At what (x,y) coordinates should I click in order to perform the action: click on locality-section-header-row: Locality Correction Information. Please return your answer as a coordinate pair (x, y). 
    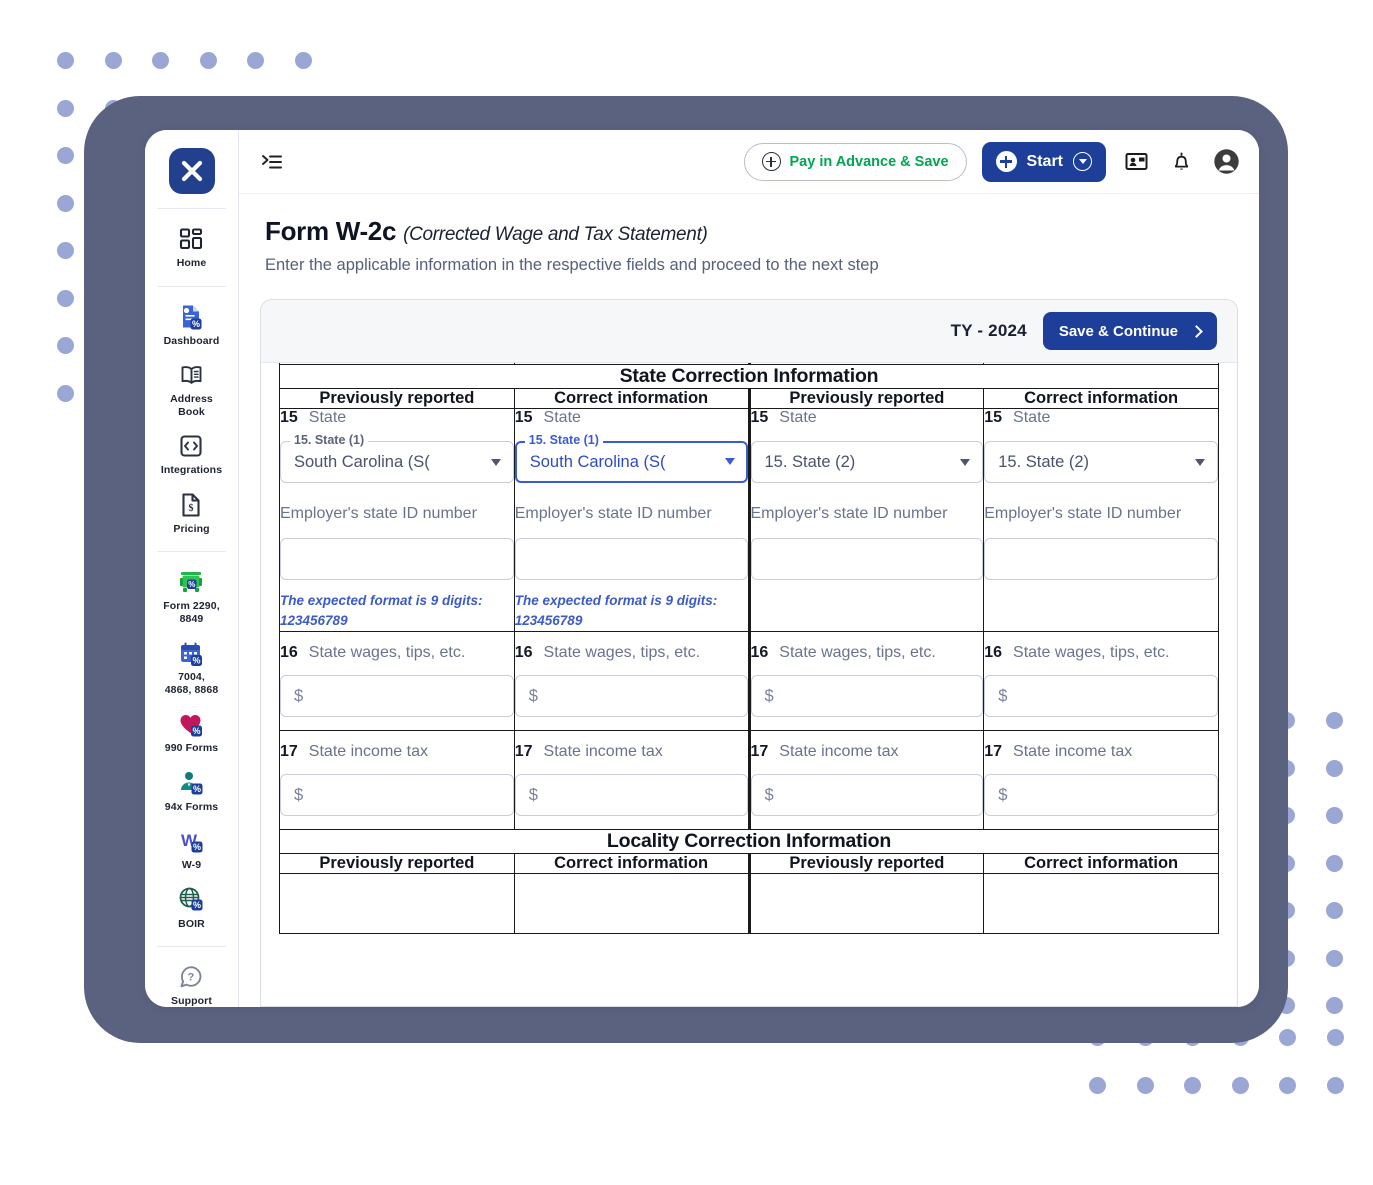
    Looking at the image, I should click on (749, 841).